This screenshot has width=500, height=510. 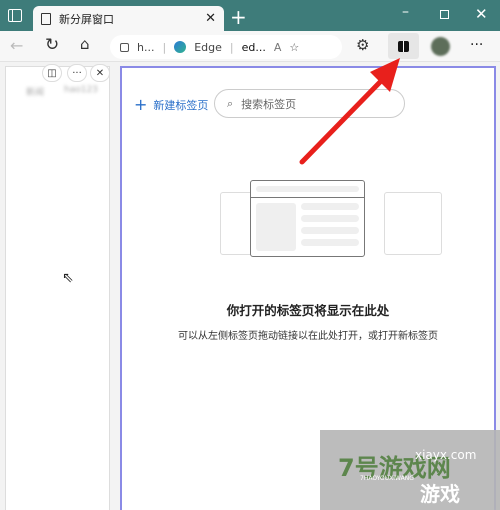 I want to click on watermark-url: xiayx.com, so click(x=446, y=455).